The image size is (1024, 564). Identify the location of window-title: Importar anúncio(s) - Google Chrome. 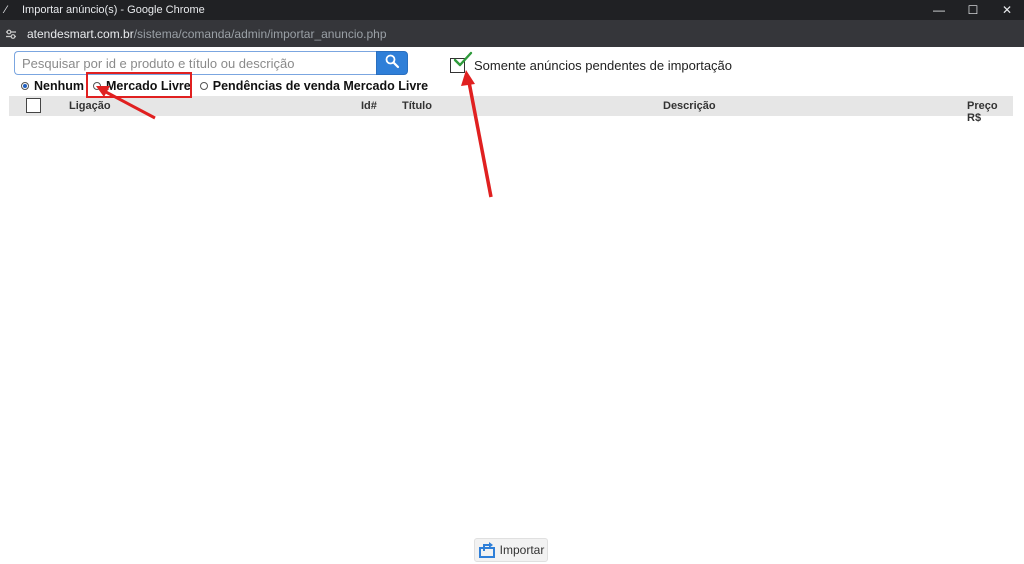
(113, 10).